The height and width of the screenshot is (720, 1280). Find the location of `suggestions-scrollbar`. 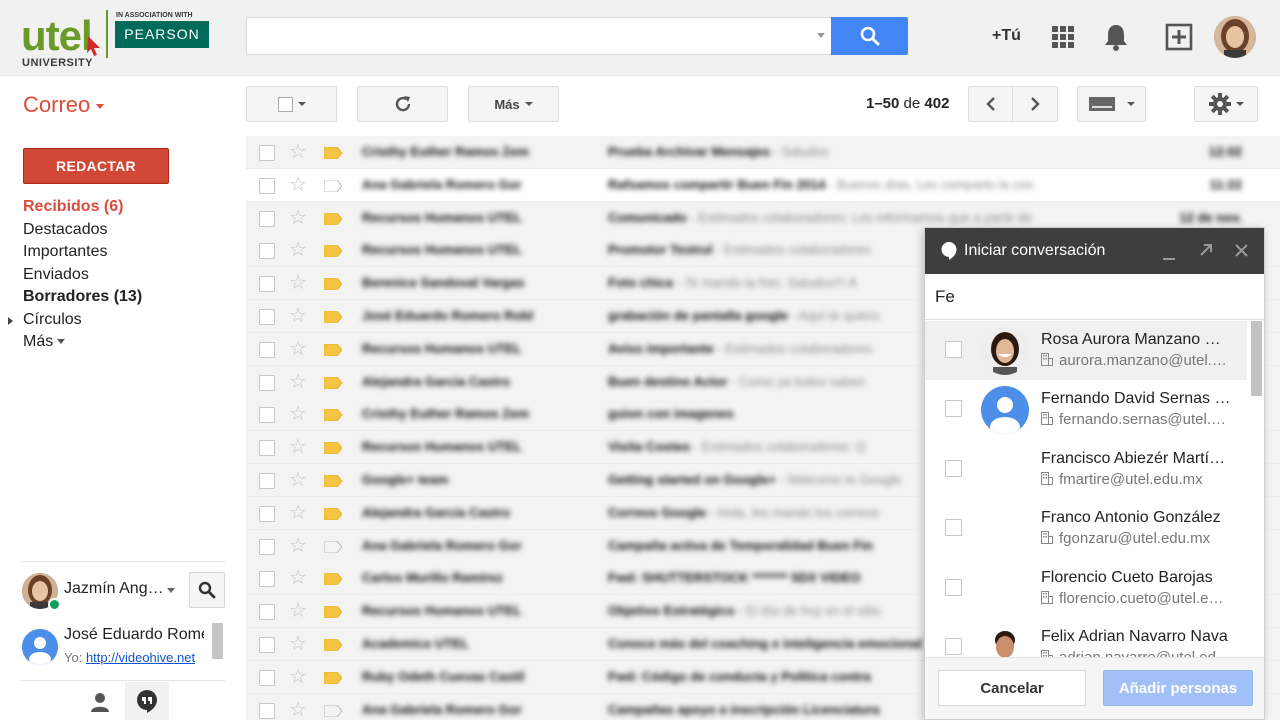

suggestions-scrollbar is located at coordinates (1256, 358).